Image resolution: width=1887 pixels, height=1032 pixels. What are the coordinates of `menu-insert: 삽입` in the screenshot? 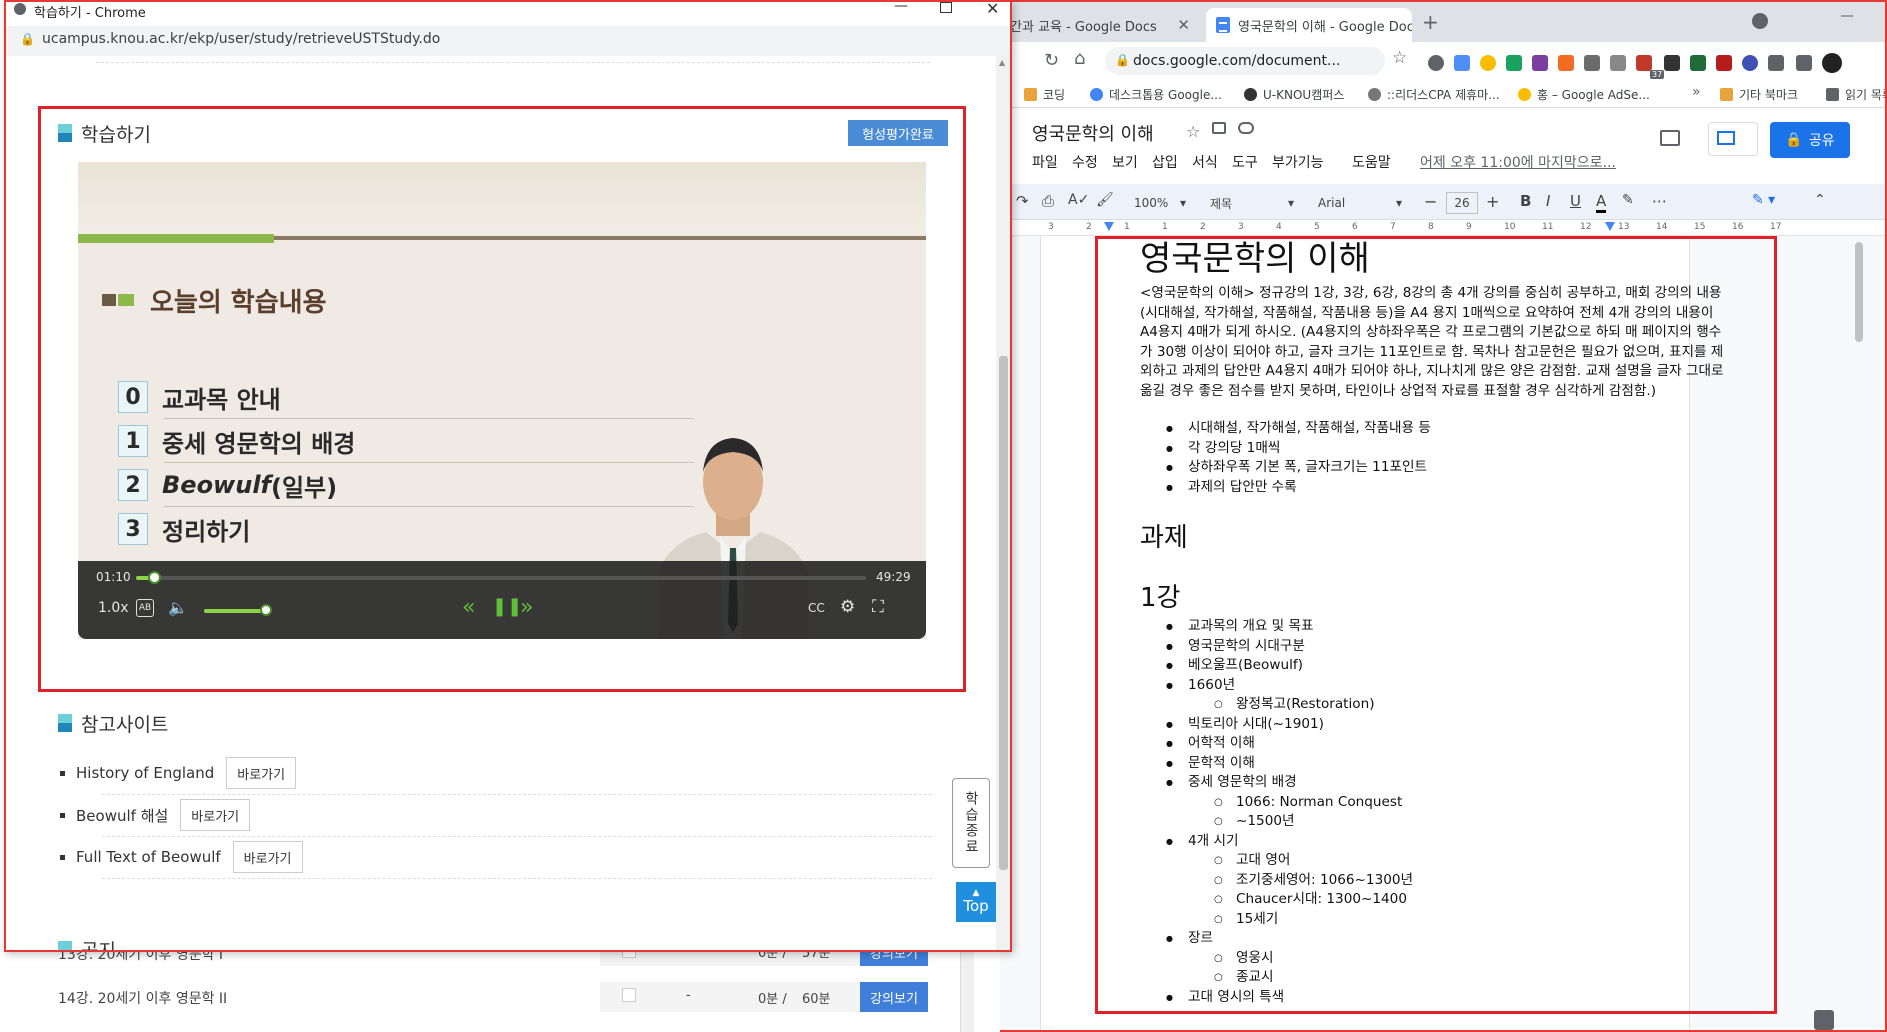 It's located at (1165, 162).